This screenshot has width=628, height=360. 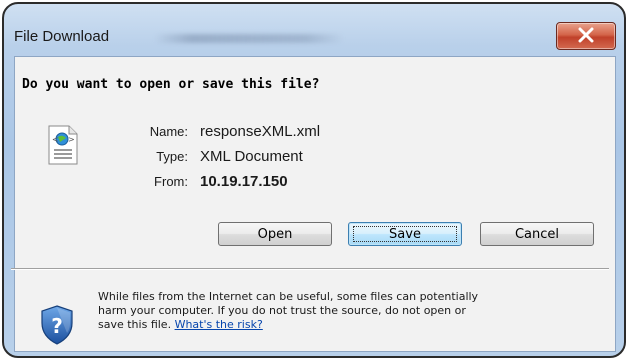 I want to click on save-button-label: Save, so click(x=405, y=234).